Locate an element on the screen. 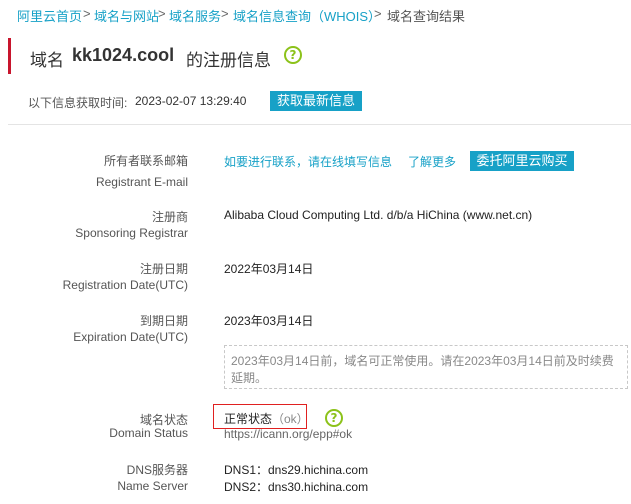 This screenshot has height=504, width=631. breadcrumb-home: 阿里云首页 is located at coordinates (49, 15).